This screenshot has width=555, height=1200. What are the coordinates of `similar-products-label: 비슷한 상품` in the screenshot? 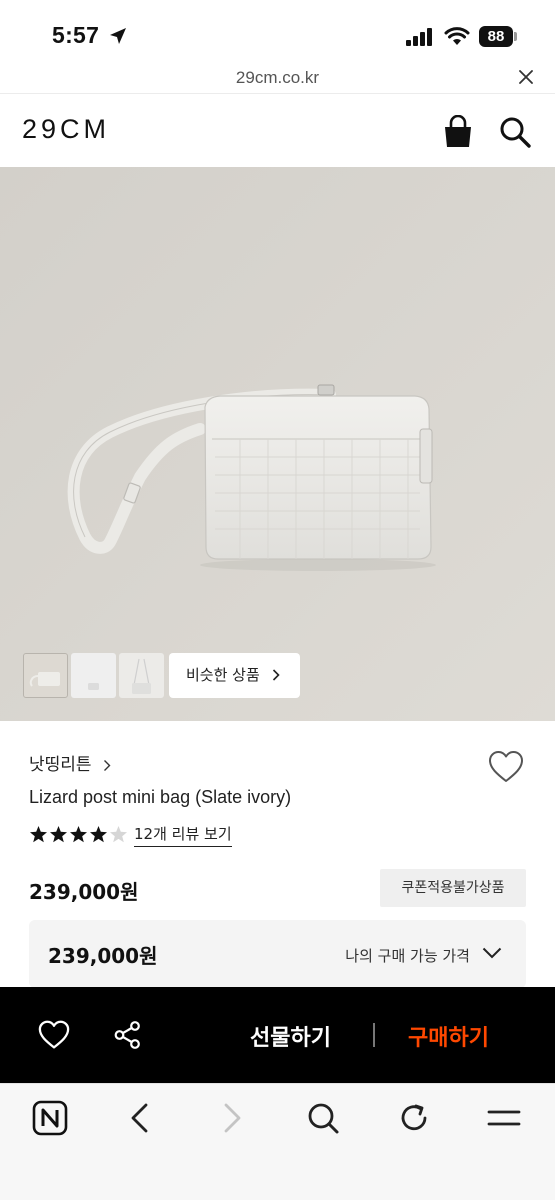 It's located at (223, 675).